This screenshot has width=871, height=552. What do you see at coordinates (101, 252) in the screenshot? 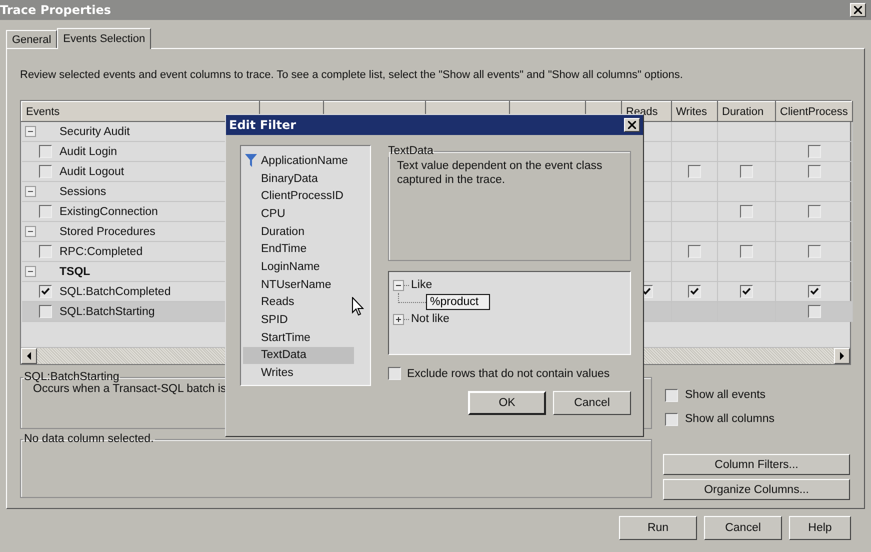
I see `event-label: RPC:Completed` at bounding box center [101, 252].